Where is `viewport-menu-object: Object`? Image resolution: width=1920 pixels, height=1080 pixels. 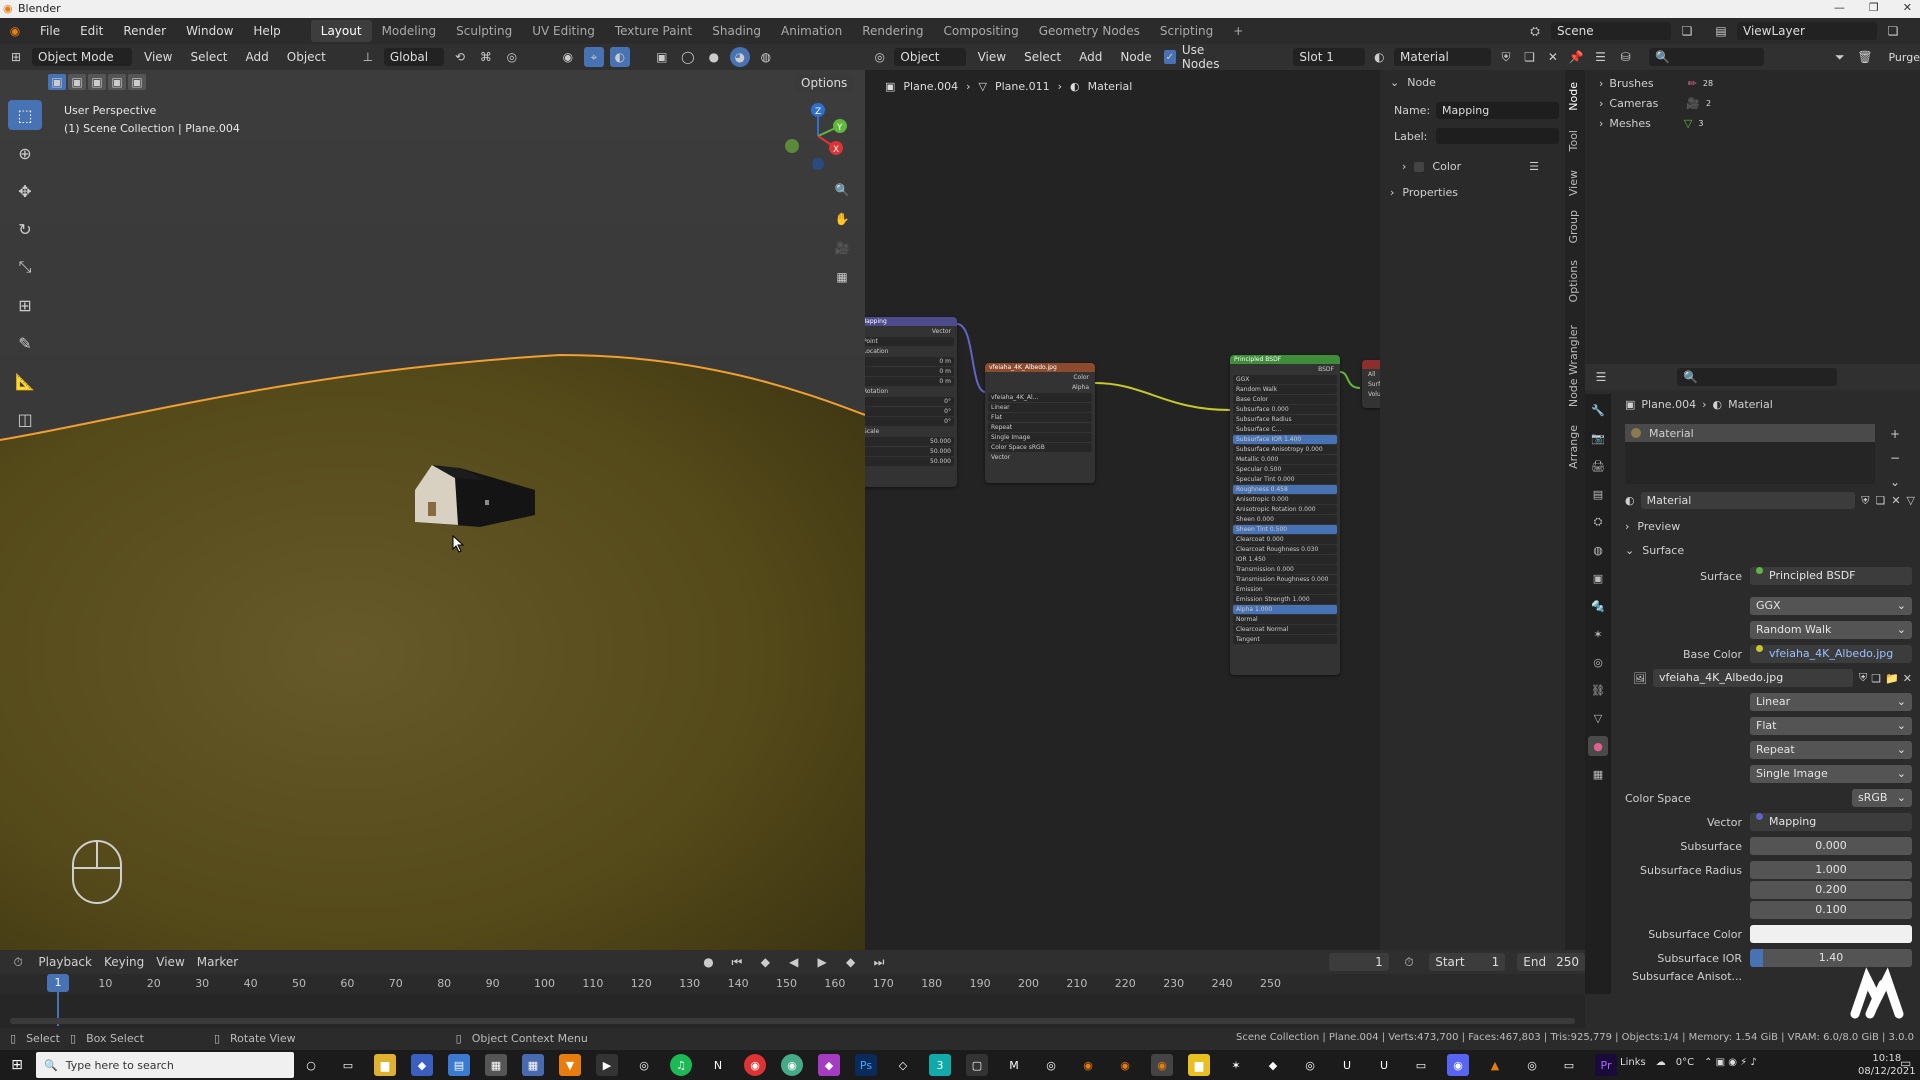 viewport-menu-object: Object is located at coordinates (306, 57).